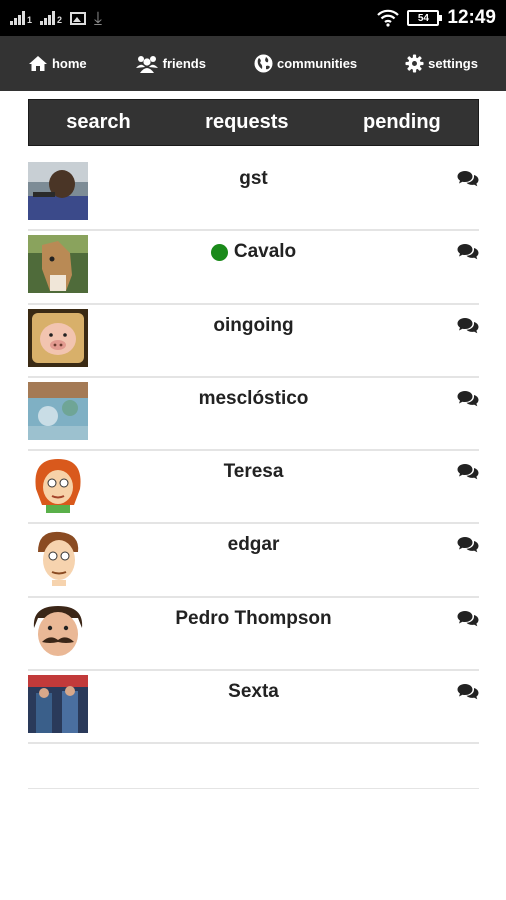 Image resolution: width=506 pixels, height=900 pixels. Describe the element at coordinates (402, 122) in the screenshot. I see `tab-pending: pending` at that location.